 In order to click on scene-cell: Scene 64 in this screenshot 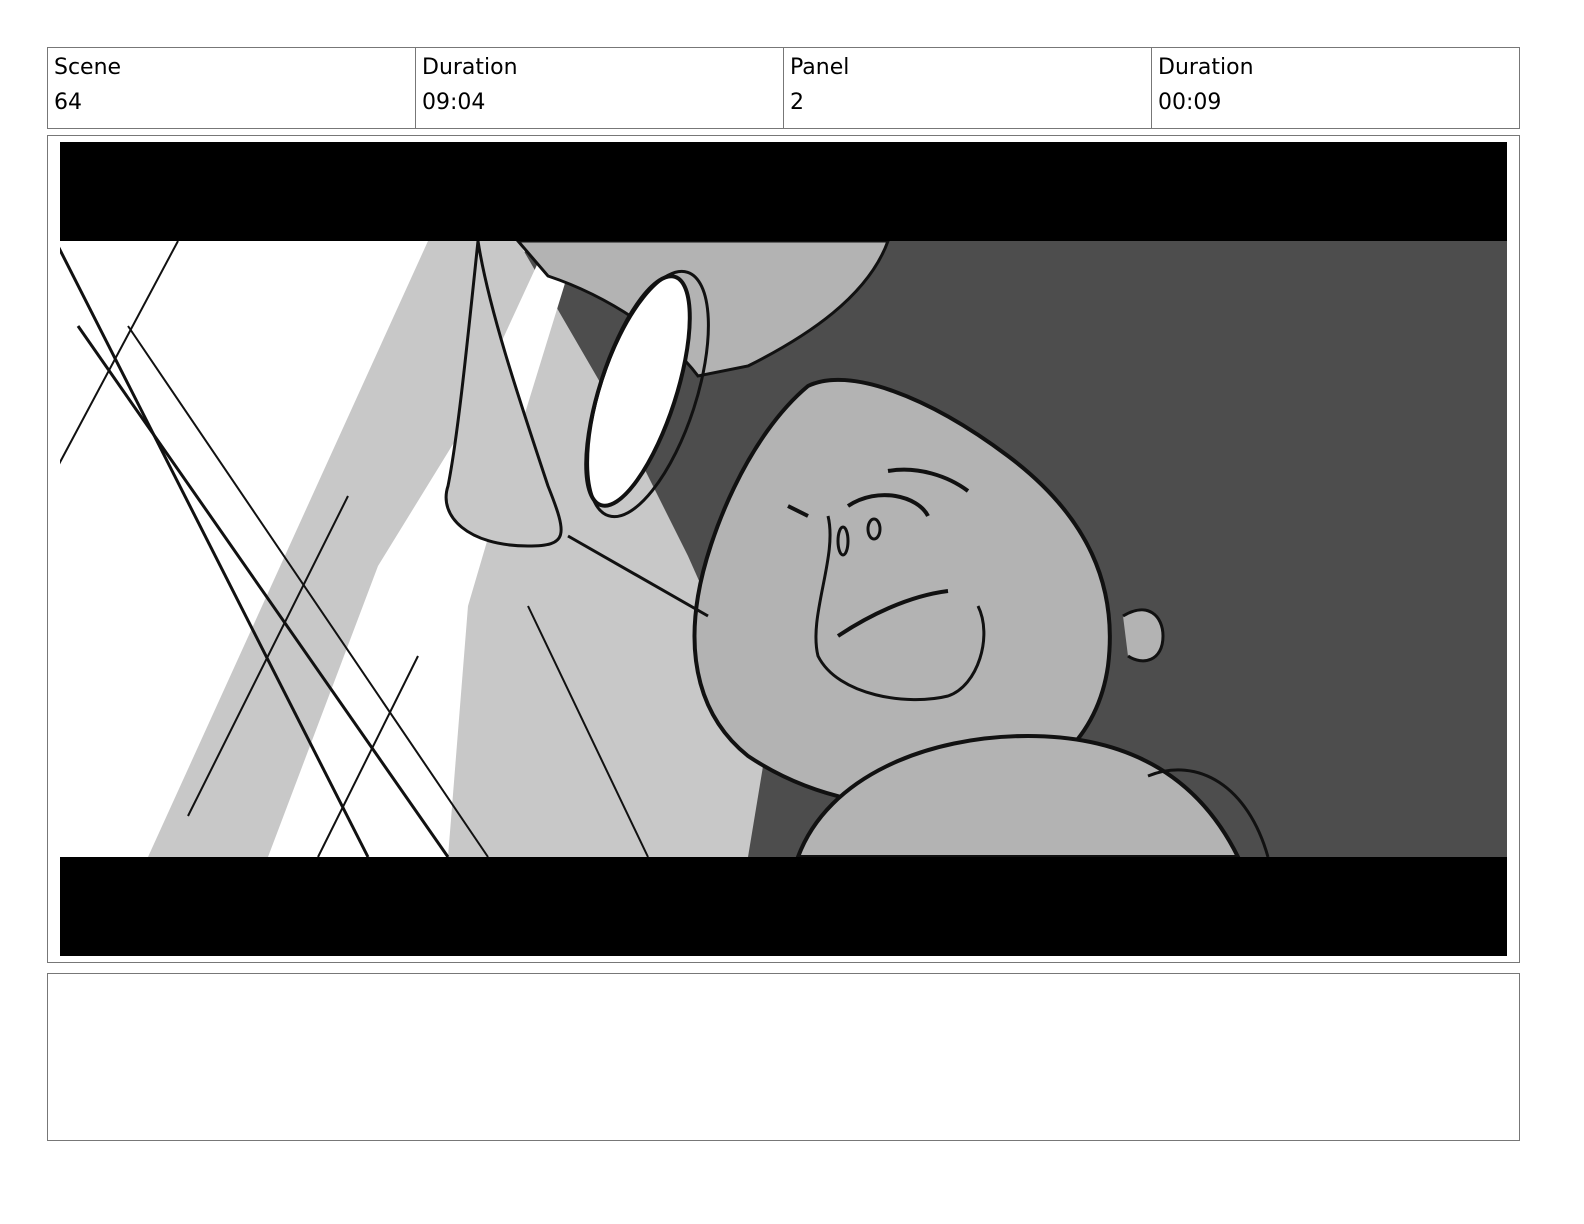, I will do `click(232, 88)`.